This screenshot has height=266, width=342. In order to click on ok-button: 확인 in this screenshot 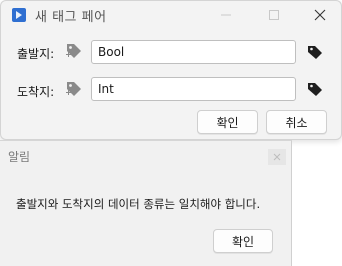, I will do `click(227, 122)`.